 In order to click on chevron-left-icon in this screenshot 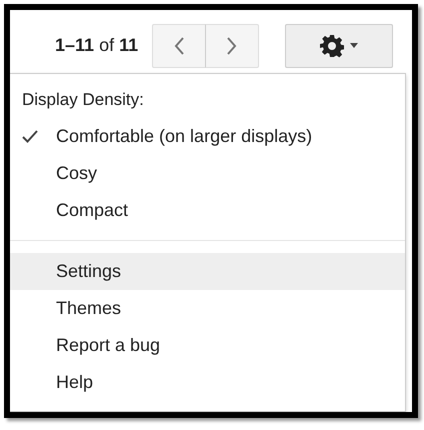, I will do `click(179, 45)`.